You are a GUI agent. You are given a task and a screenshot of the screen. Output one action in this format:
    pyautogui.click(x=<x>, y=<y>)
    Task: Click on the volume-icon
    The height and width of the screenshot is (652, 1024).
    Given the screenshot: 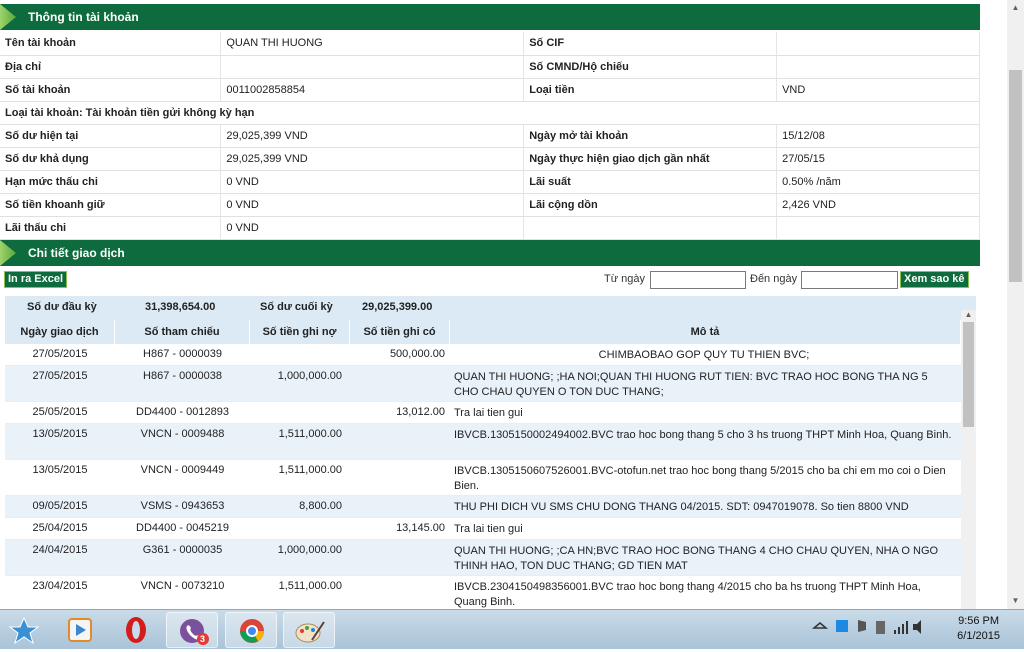 What is the action you would take?
    pyautogui.click(x=917, y=627)
    